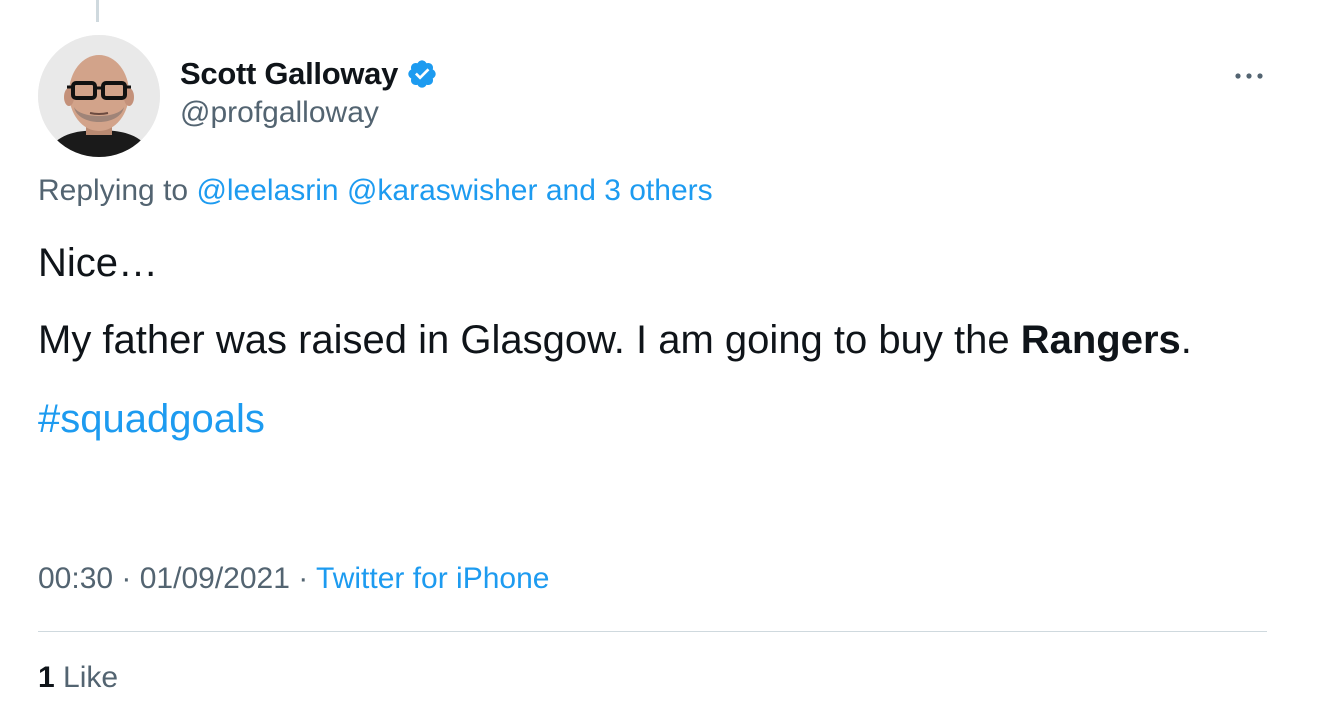  I want to click on tweet-source-link: Twitter for iPhone, so click(432, 578).